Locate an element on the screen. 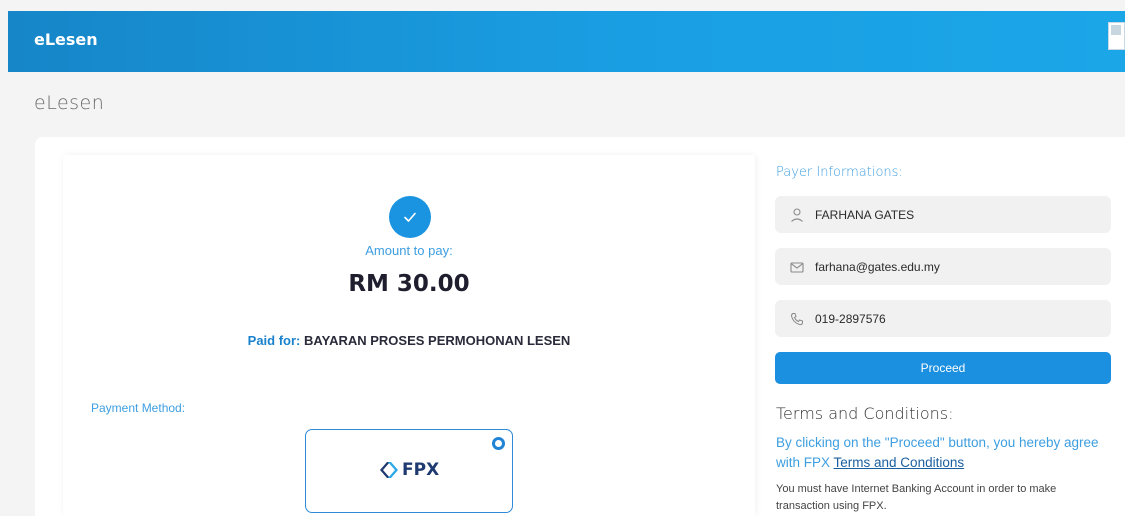 The width and height of the screenshot is (1125, 516). envelope-icon is located at coordinates (797, 267).